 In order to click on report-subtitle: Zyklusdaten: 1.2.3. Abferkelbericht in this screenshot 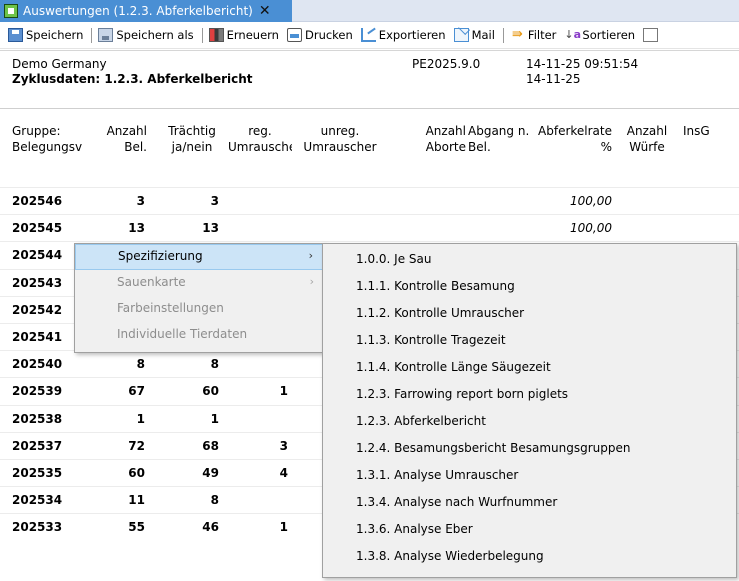, I will do `click(132, 79)`.